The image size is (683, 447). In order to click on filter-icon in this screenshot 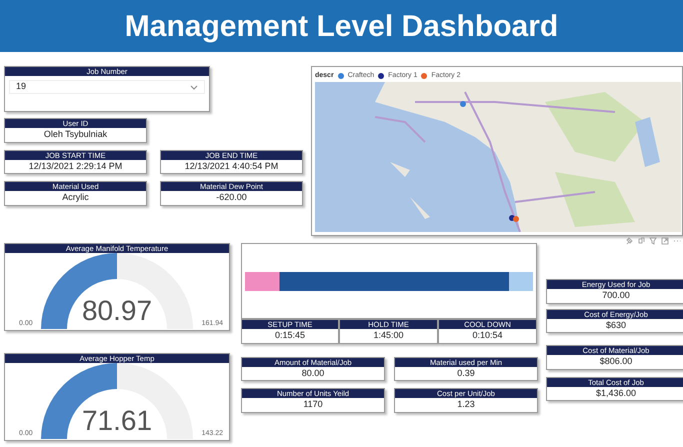, I will do `click(653, 241)`.